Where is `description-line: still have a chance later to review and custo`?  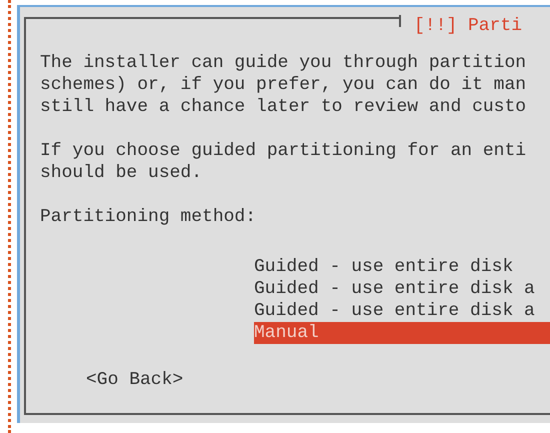 description-line: still have a chance later to review and custo is located at coordinates (284, 107).